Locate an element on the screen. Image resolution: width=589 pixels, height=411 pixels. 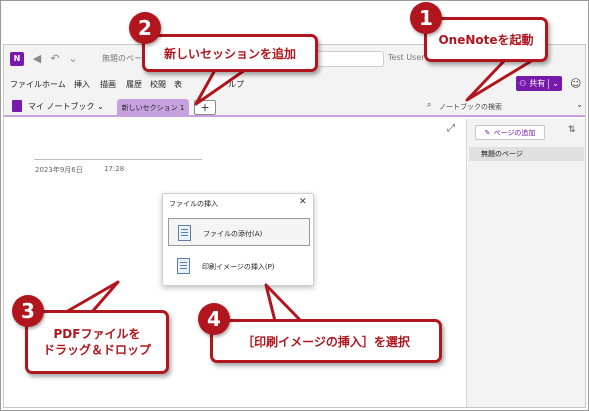
callout-1: OneNoteを起動 is located at coordinates (486, 39).